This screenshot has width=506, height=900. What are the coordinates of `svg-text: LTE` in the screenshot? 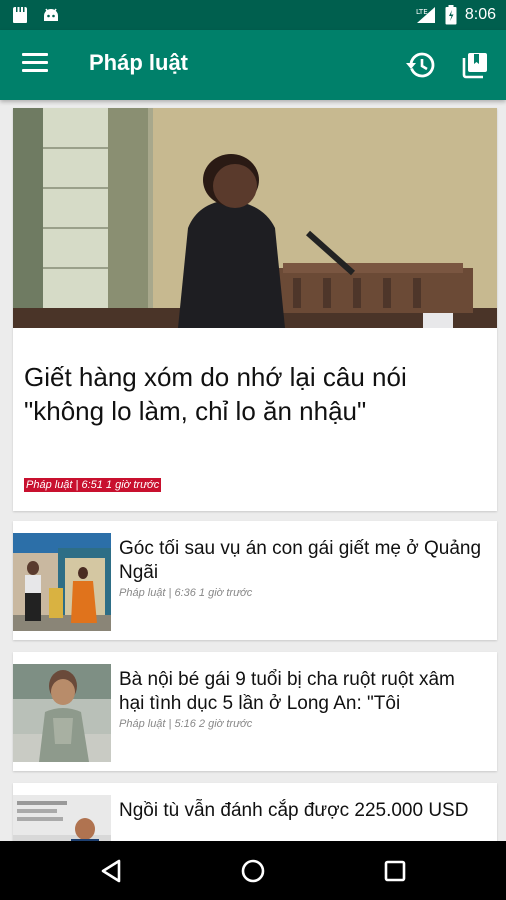 It's located at (422, 12).